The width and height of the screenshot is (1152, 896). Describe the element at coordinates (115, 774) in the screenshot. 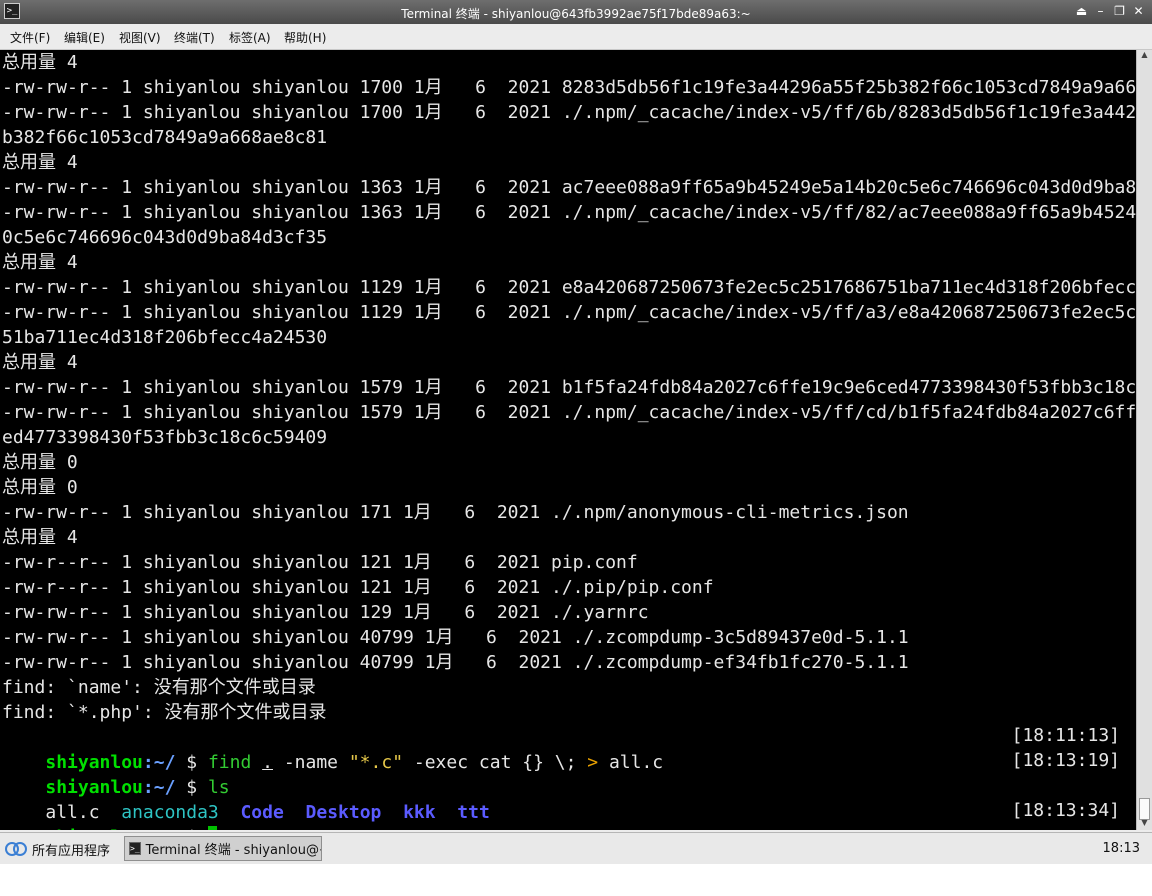

I see `prompt-line-ls: shiyanlou:~/ $ ls` at that location.